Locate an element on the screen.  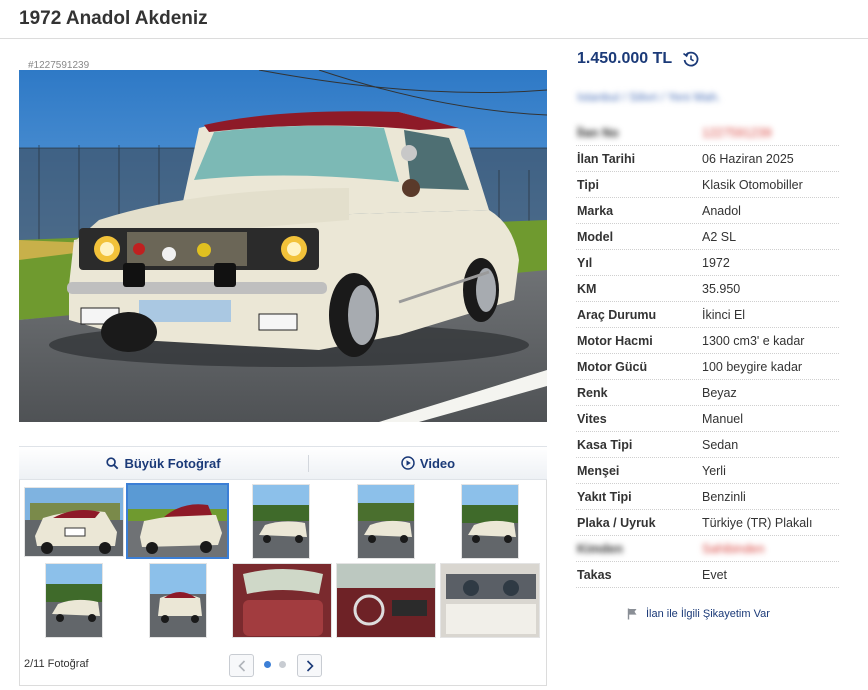
next-page-button is located at coordinates (309, 665).